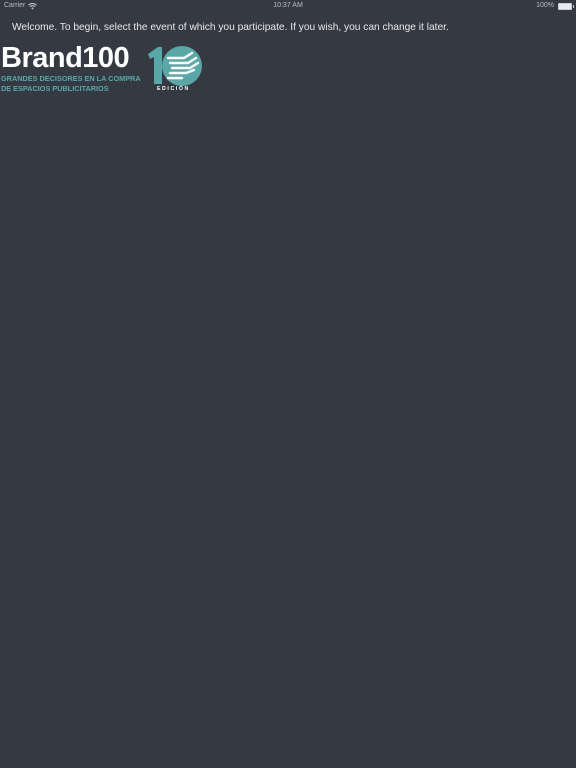  I want to click on logo-edition-label: EDICIÓN, so click(173, 89).